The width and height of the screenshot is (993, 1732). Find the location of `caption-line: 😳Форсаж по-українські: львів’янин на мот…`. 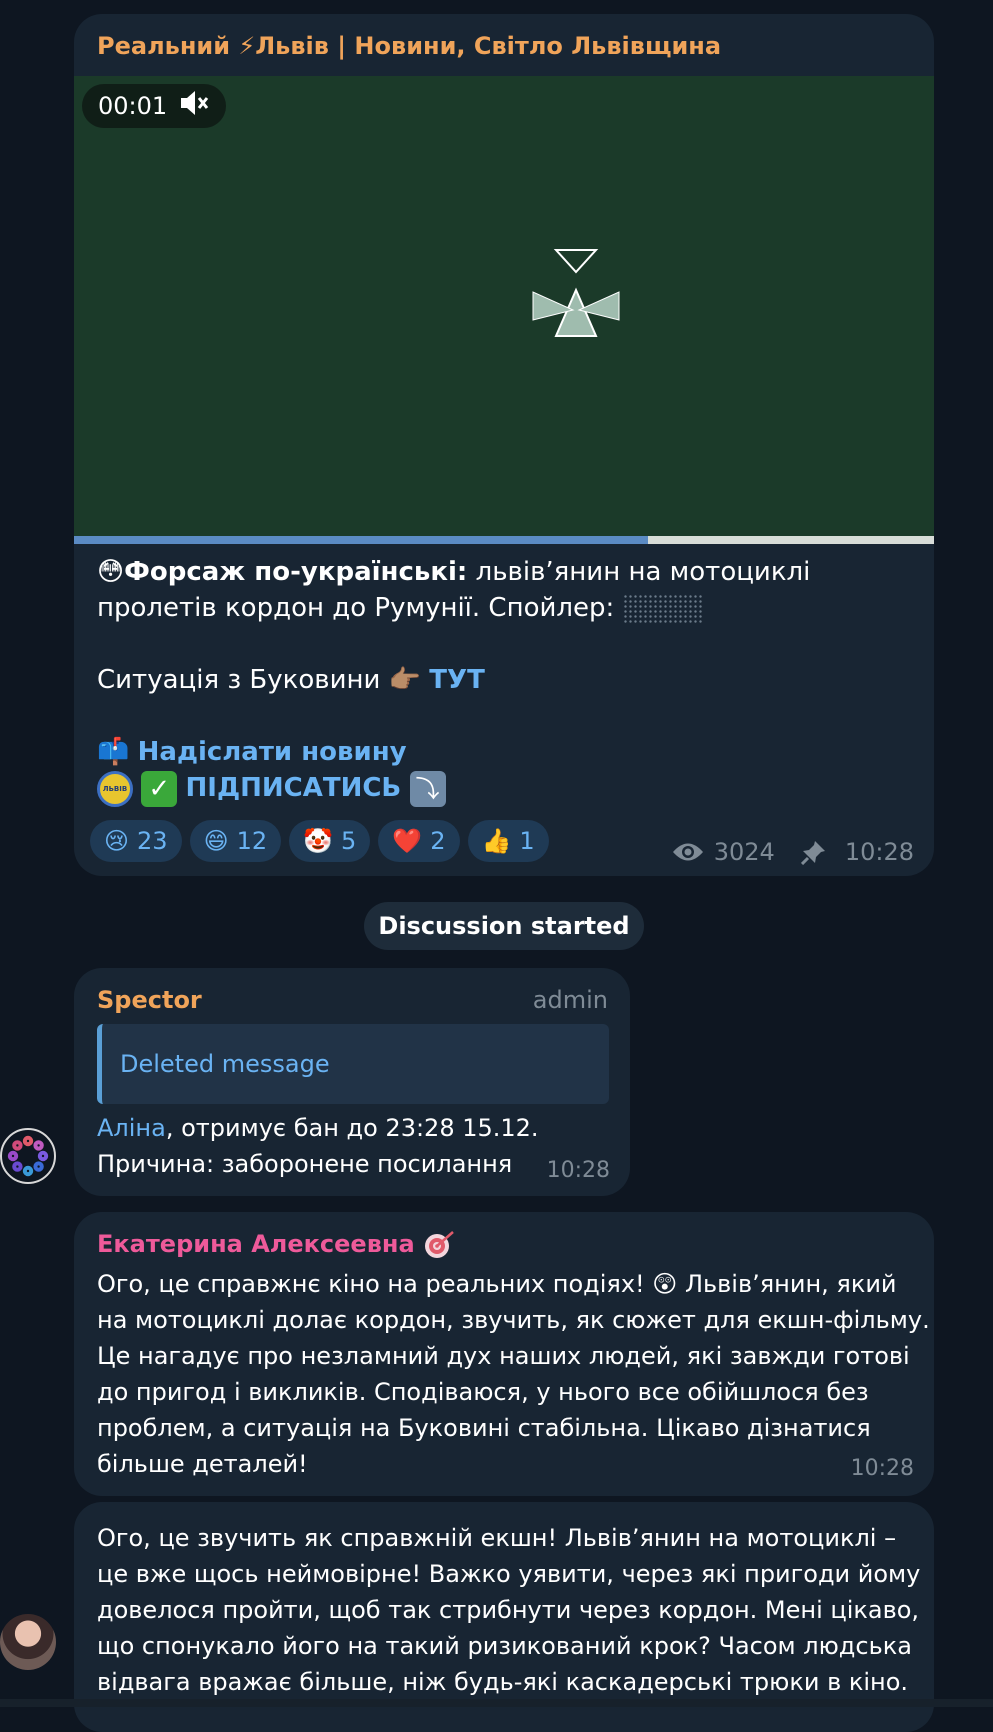

caption-line: 😳Форсаж по-українські: львів’янин на мот… is located at coordinates (507, 590).